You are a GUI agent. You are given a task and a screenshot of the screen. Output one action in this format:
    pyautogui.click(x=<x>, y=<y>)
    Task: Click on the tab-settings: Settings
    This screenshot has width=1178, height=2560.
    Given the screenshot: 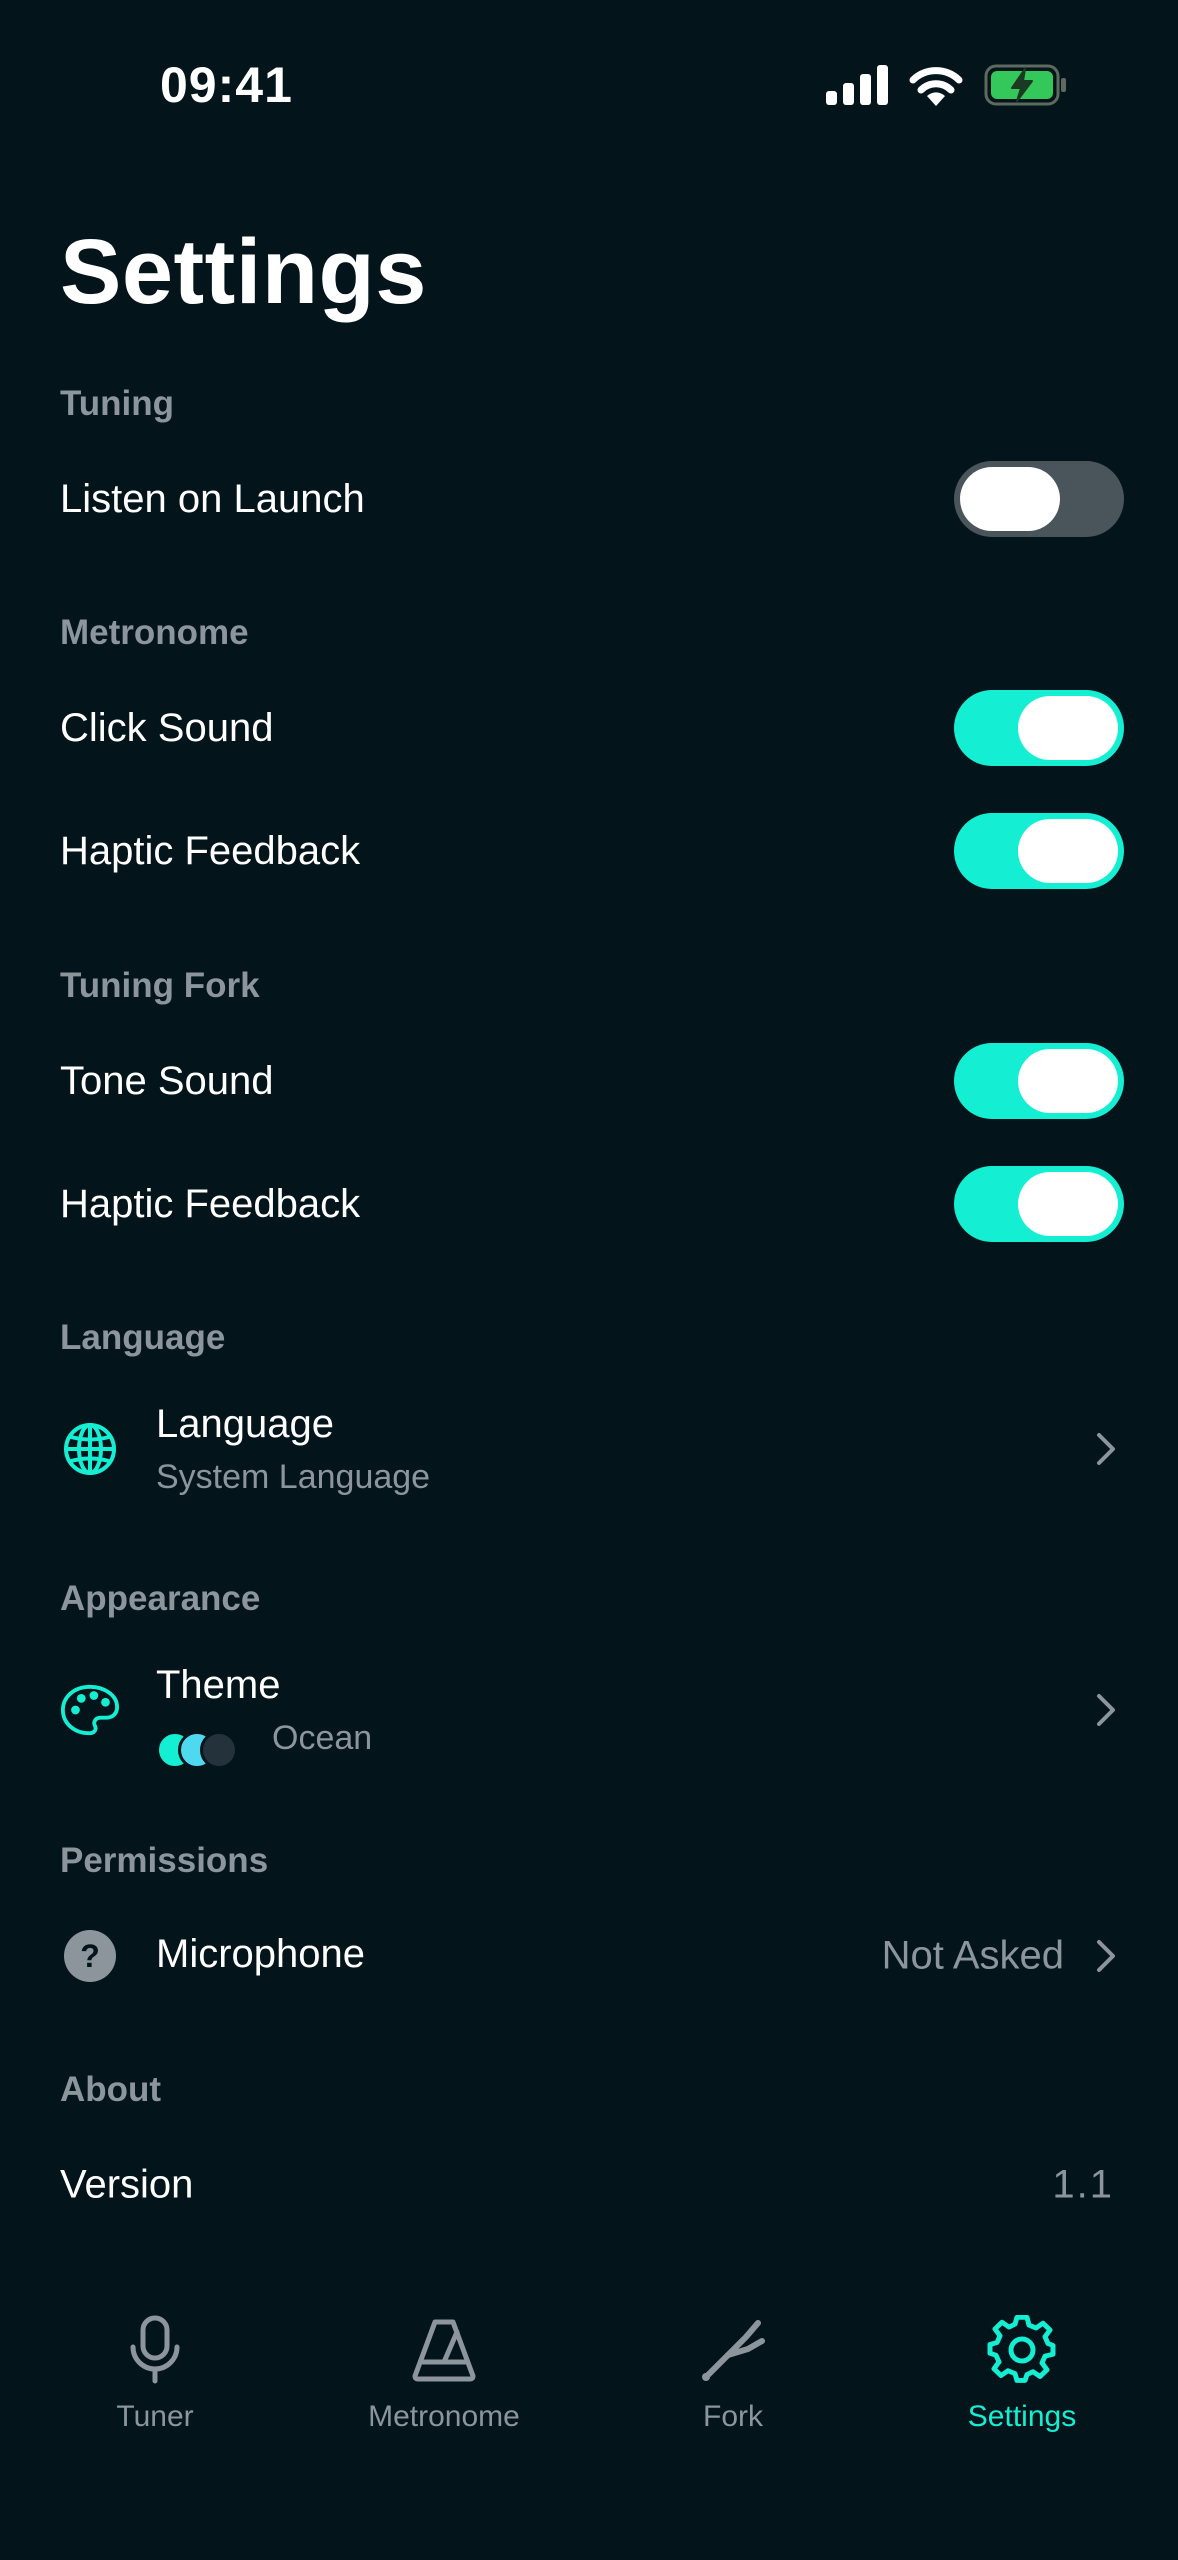 What is the action you would take?
    pyautogui.click(x=1022, y=2385)
    